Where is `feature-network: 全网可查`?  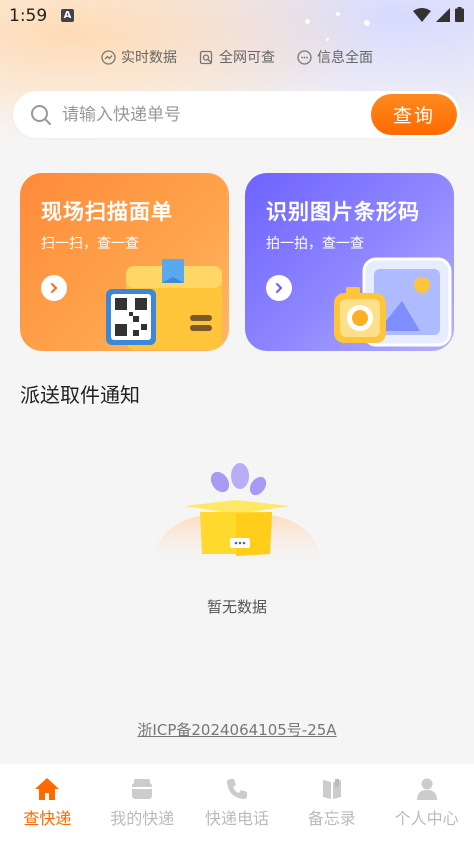
feature-network: 全网可查 is located at coordinates (237, 57).